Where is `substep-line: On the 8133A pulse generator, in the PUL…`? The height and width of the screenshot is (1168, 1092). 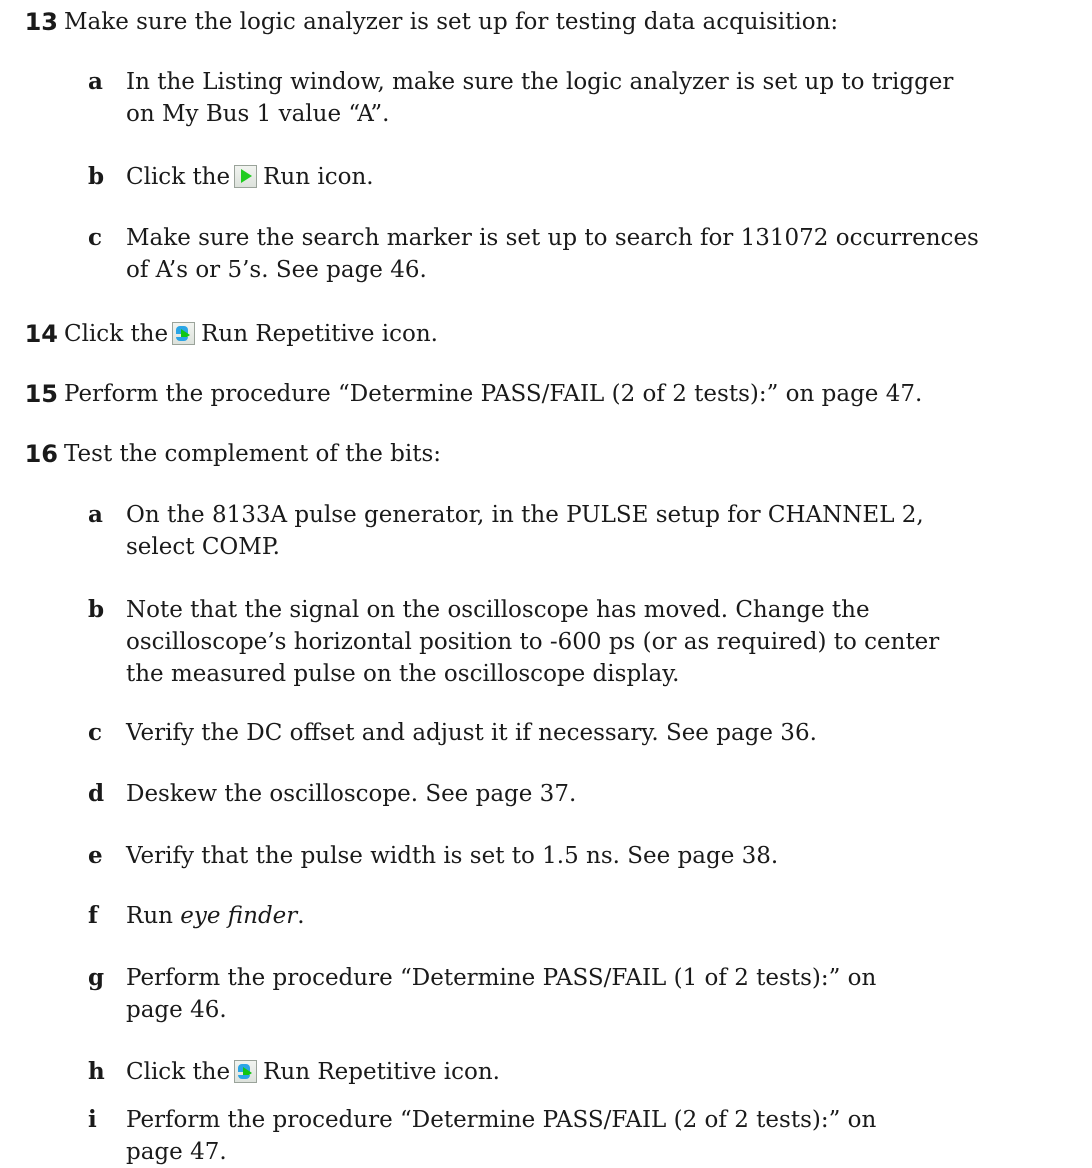 substep-line: On the 8133A pulse generator, in the PUL… is located at coordinates (525, 515).